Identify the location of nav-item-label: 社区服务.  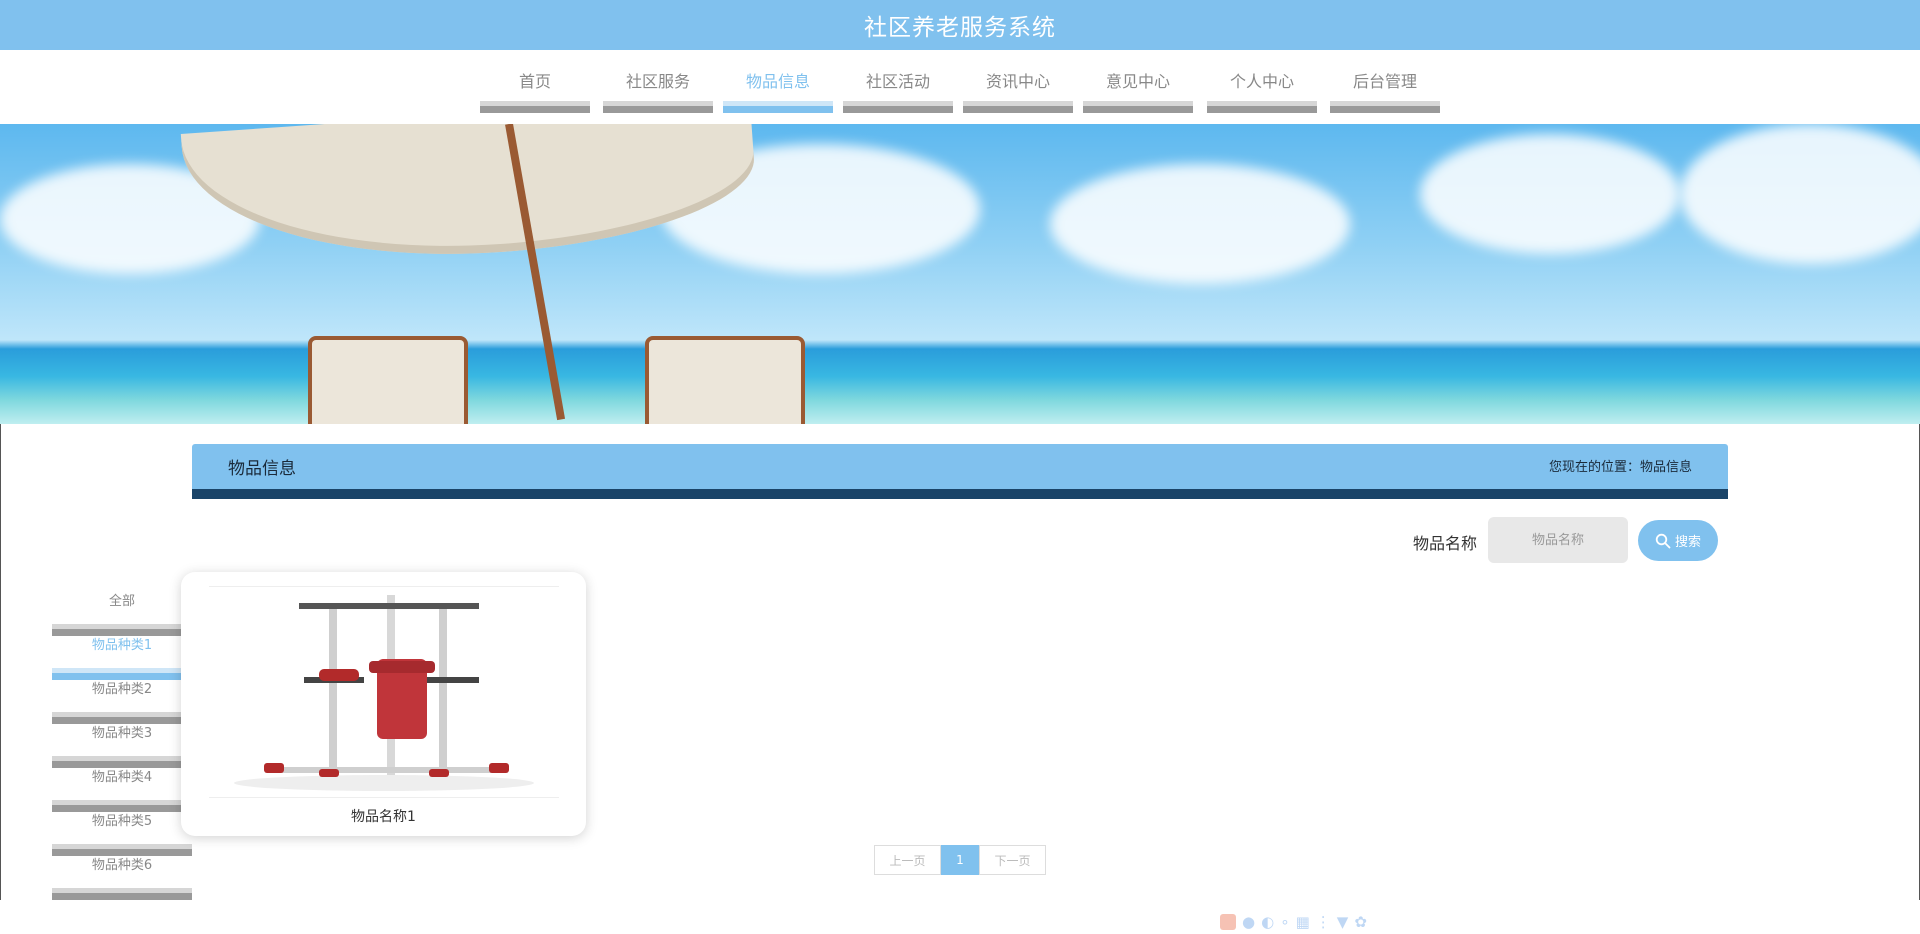
(657, 81).